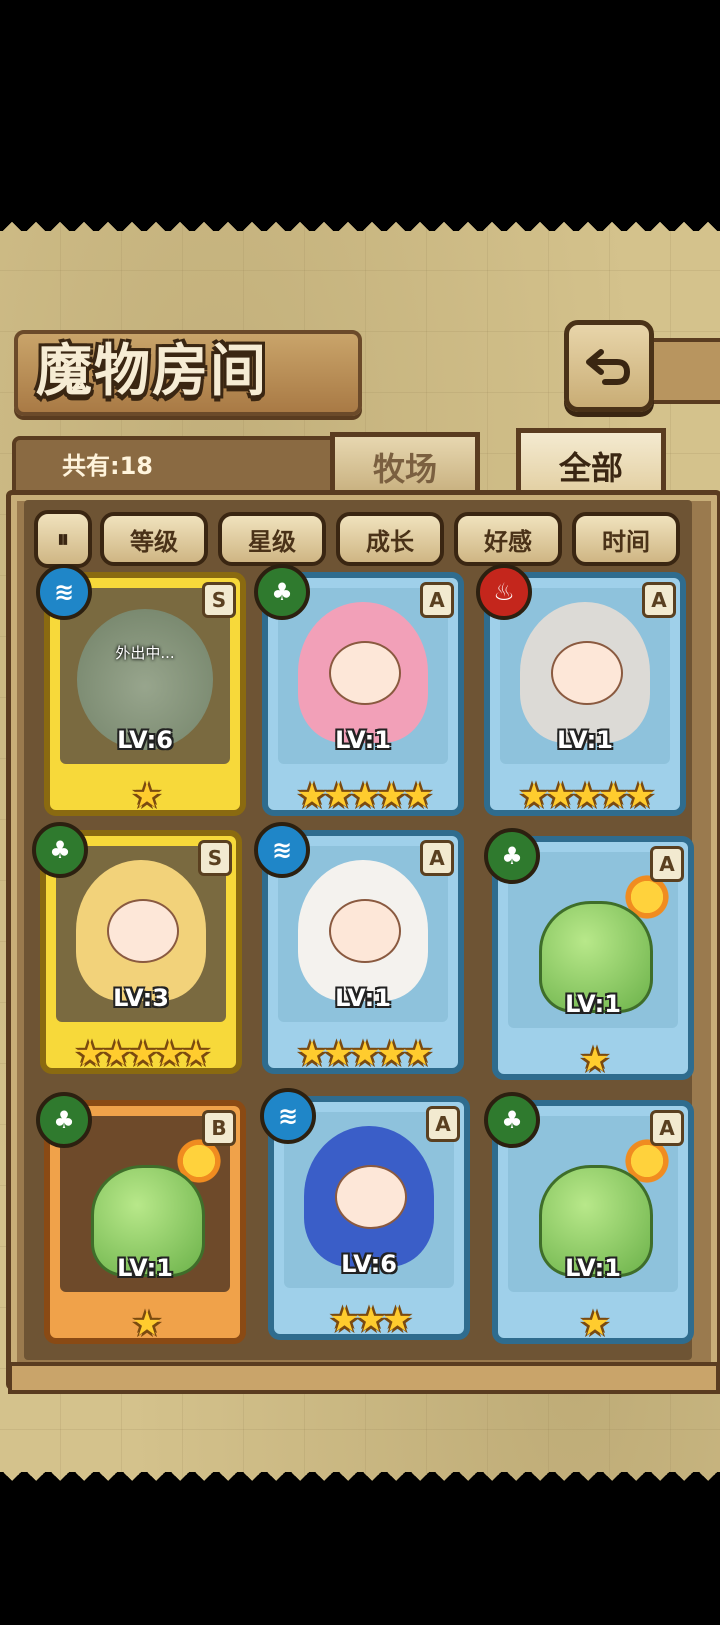  I want to click on sort-order-button: ⏸, so click(63, 539).